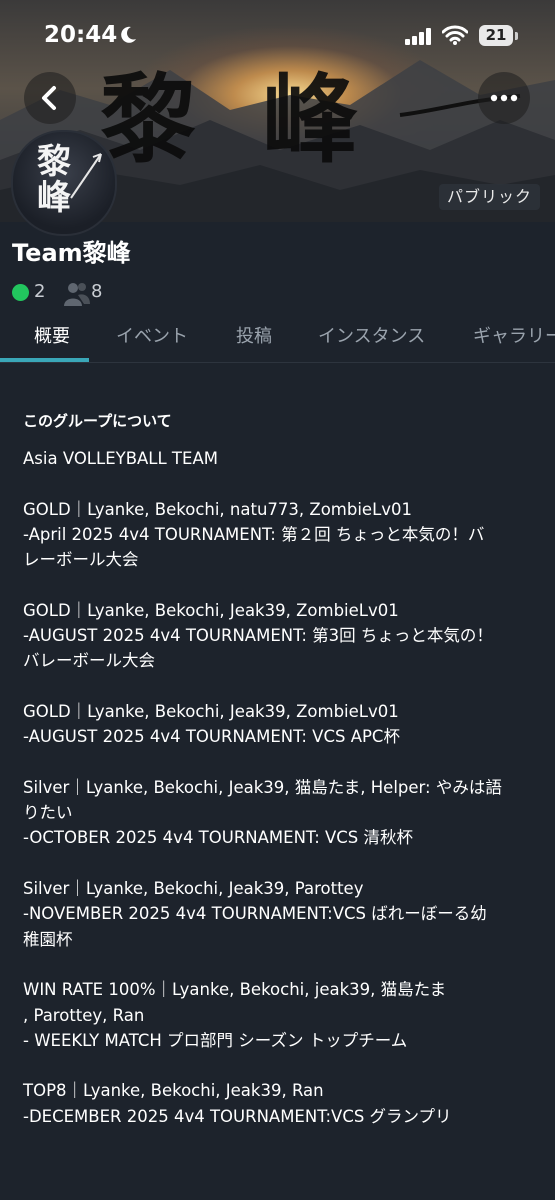  Describe the element at coordinates (173, 1091) in the screenshot. I see `about-line: TOP8｜Lyanke, Bekochi, Jeak39, Ran` at that location.